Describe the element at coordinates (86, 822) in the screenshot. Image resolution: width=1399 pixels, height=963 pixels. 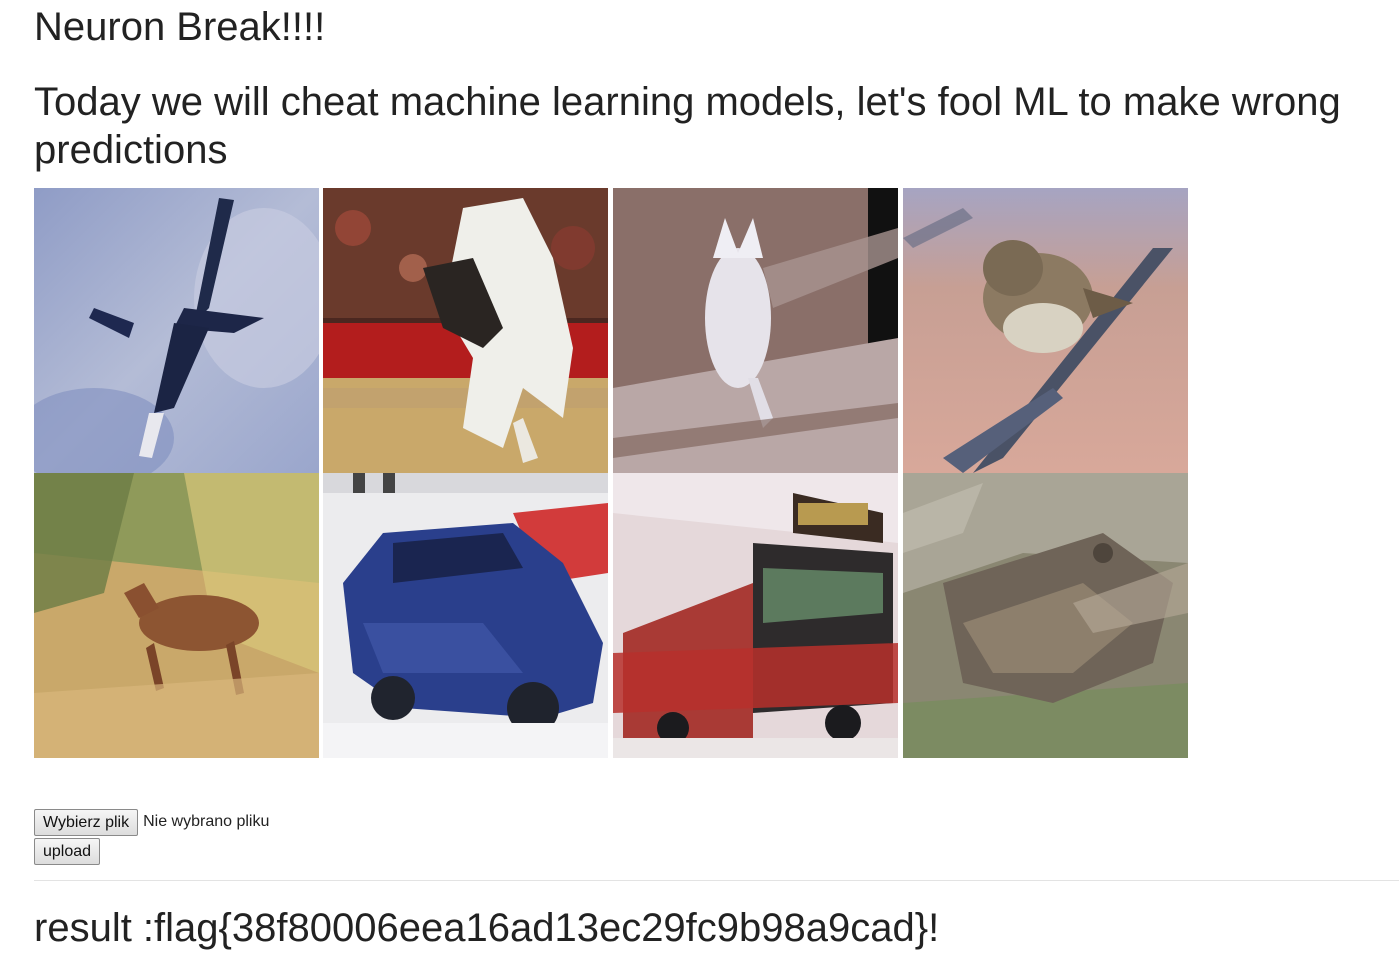
I see `choose-file-button: Wybierz plik` at that location.